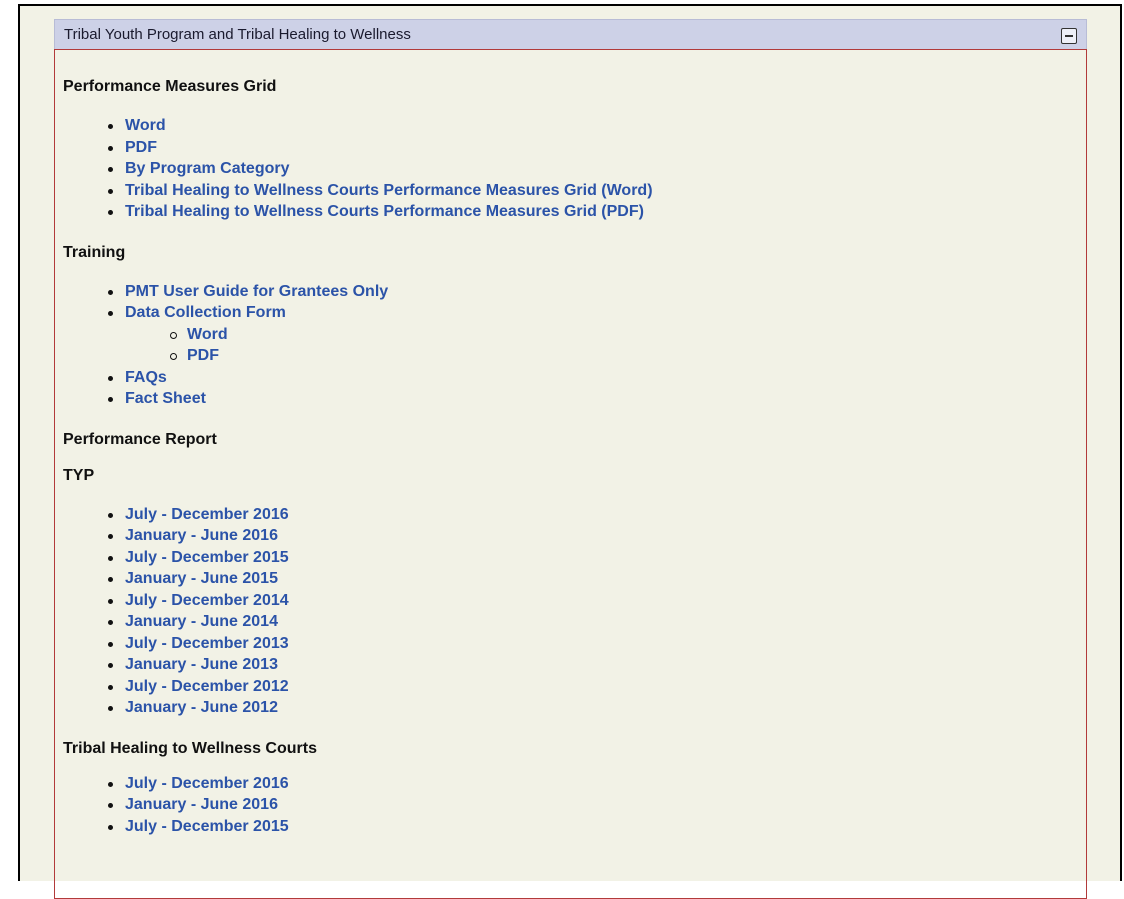 The width and height of the screenshot is (1124, 899). I want to click on section-heading-performance-report: Performance Report, so click(140, 439).